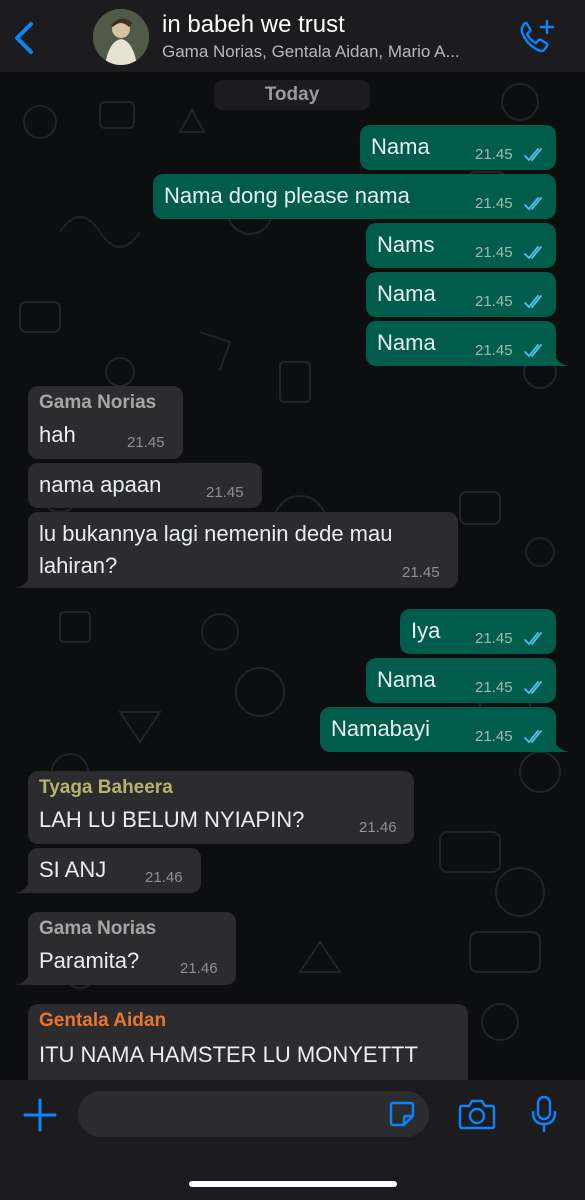 The height and width of the screenshot is (1200, 585). I want to click on message-text: Paramita?, so click(89, 960).